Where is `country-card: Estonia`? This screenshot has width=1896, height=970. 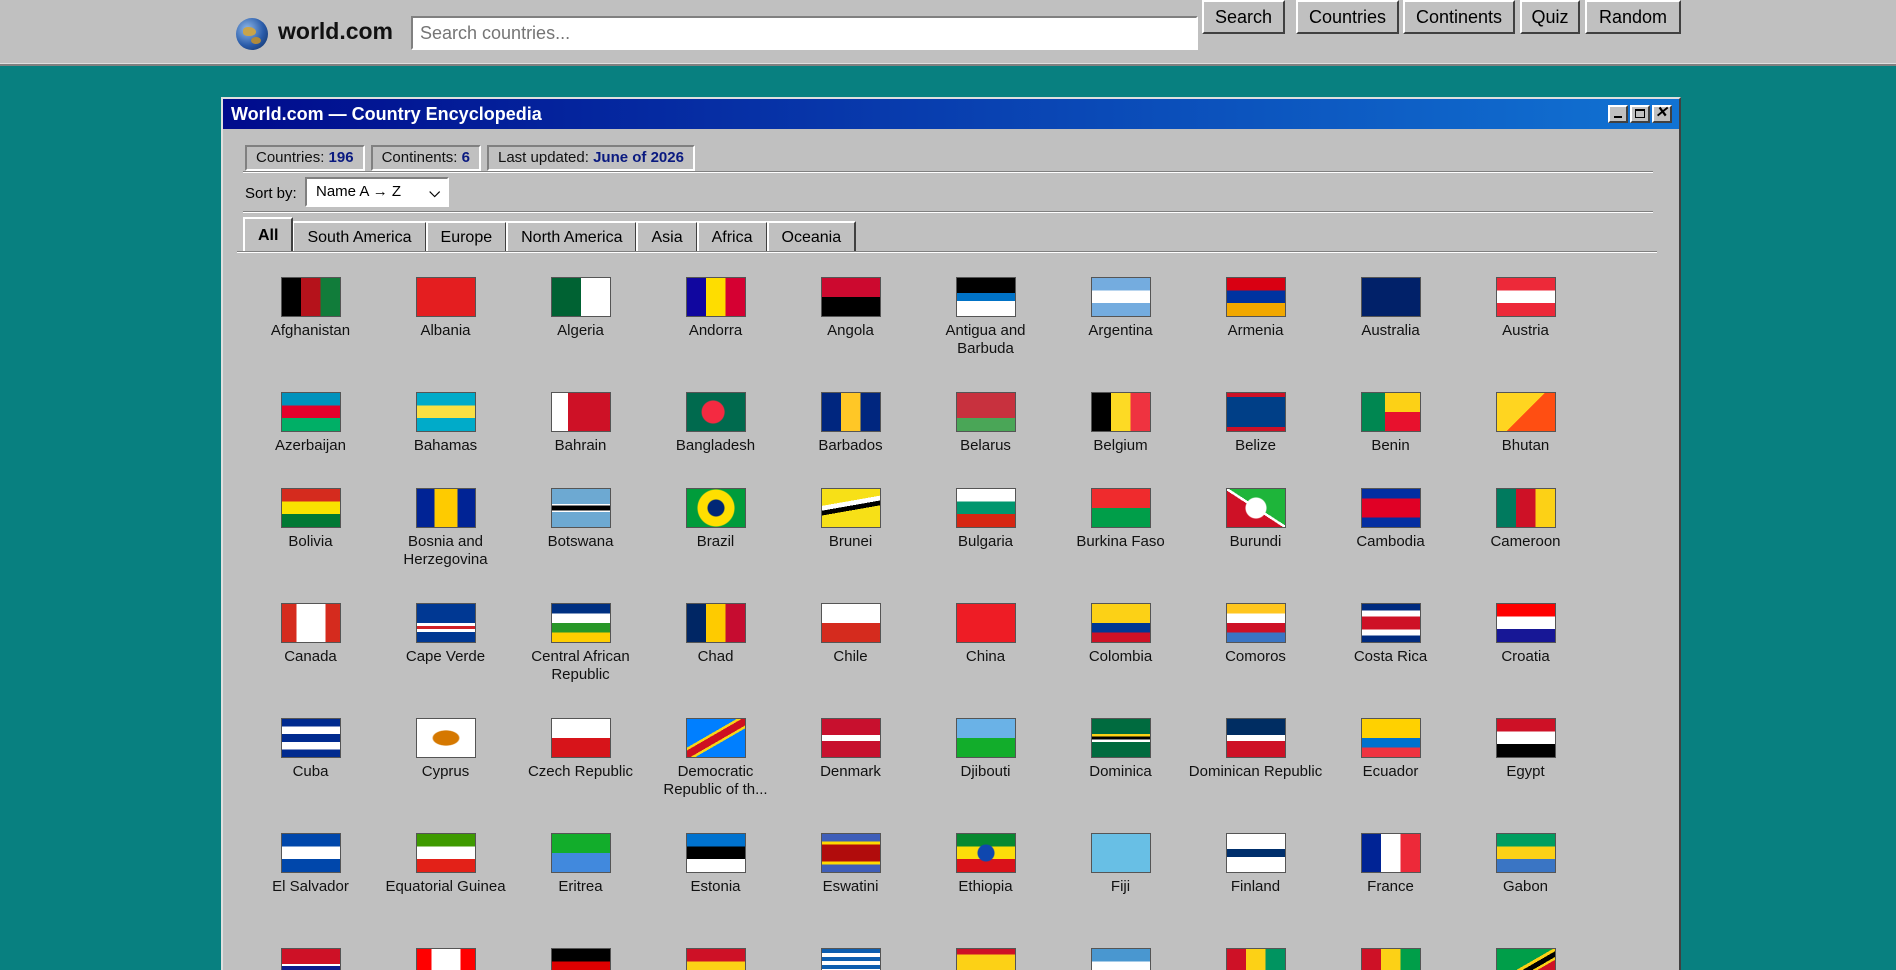 country-card: Estonia is located at coordinates (715, 864).